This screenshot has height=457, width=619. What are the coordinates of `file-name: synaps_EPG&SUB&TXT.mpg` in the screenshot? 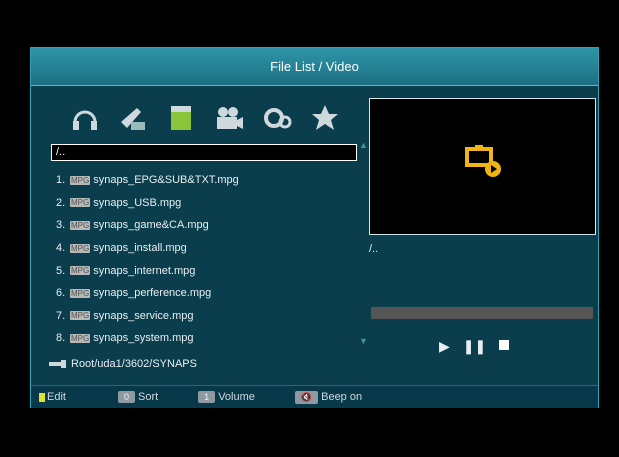 It's located at (166, 180).